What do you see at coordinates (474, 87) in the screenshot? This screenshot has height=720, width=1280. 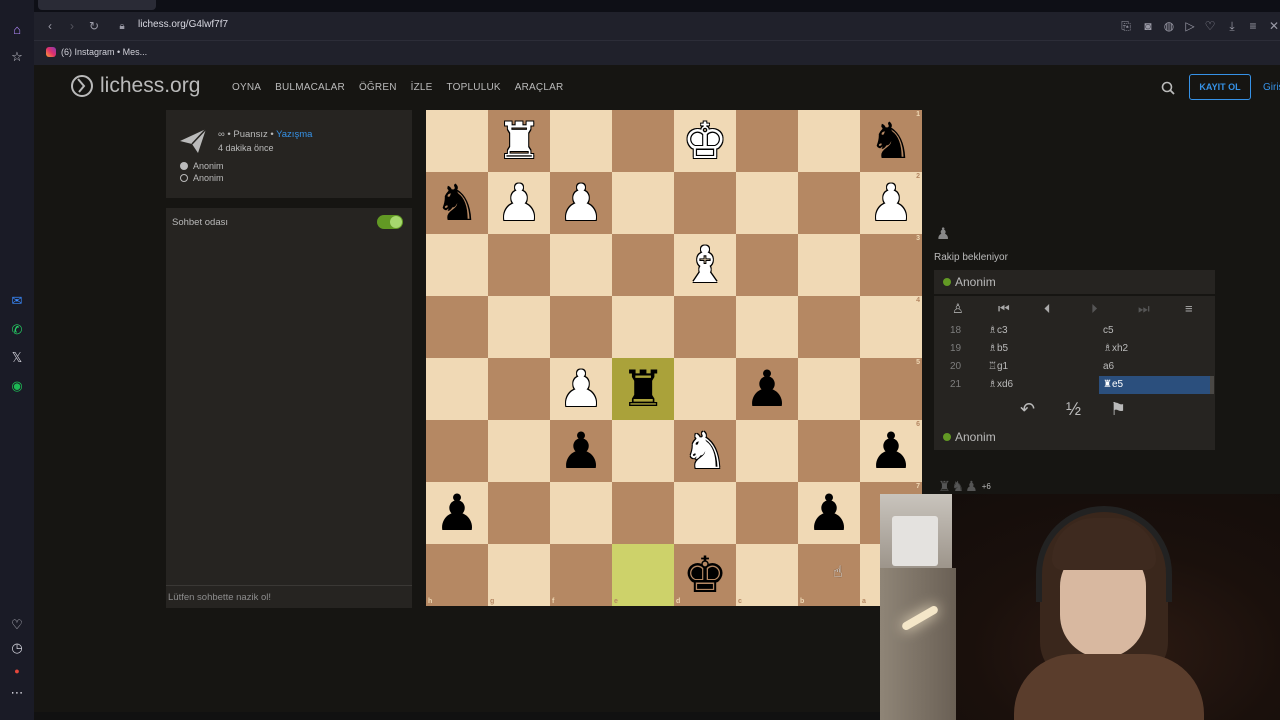 I see `nav-community: TOPLULUK` at bounding box center [474, 87].